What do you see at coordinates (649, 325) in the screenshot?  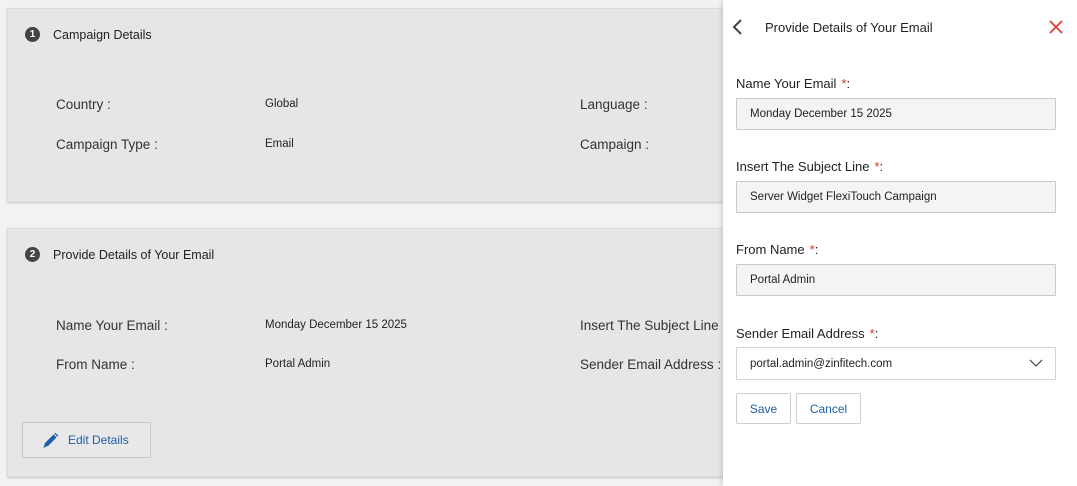 I see `subject-line-label: Insert The Subject Line` at bounding box center [649, 325].